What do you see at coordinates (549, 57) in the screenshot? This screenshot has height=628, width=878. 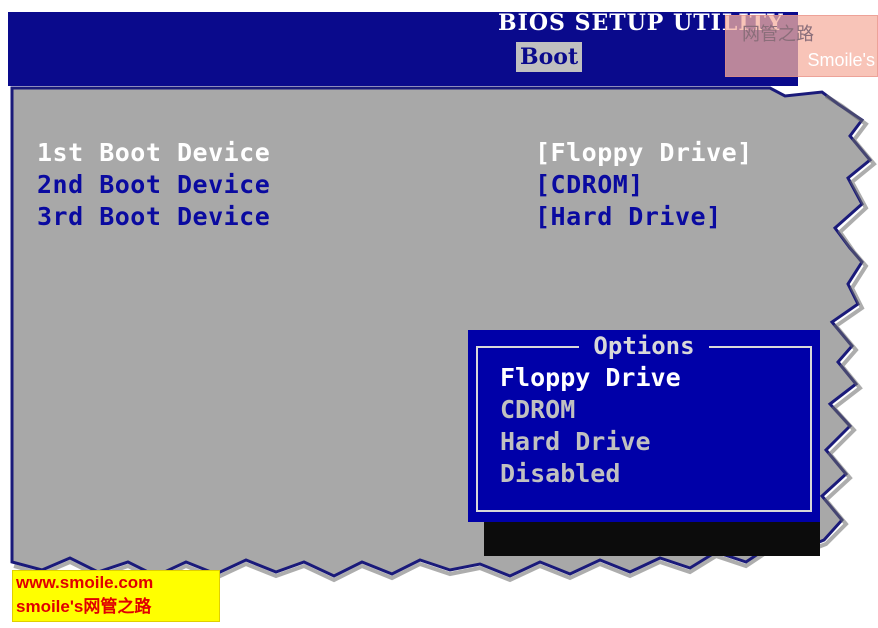 I see `tab-boot: Boot` at bounding box center [549, 57].